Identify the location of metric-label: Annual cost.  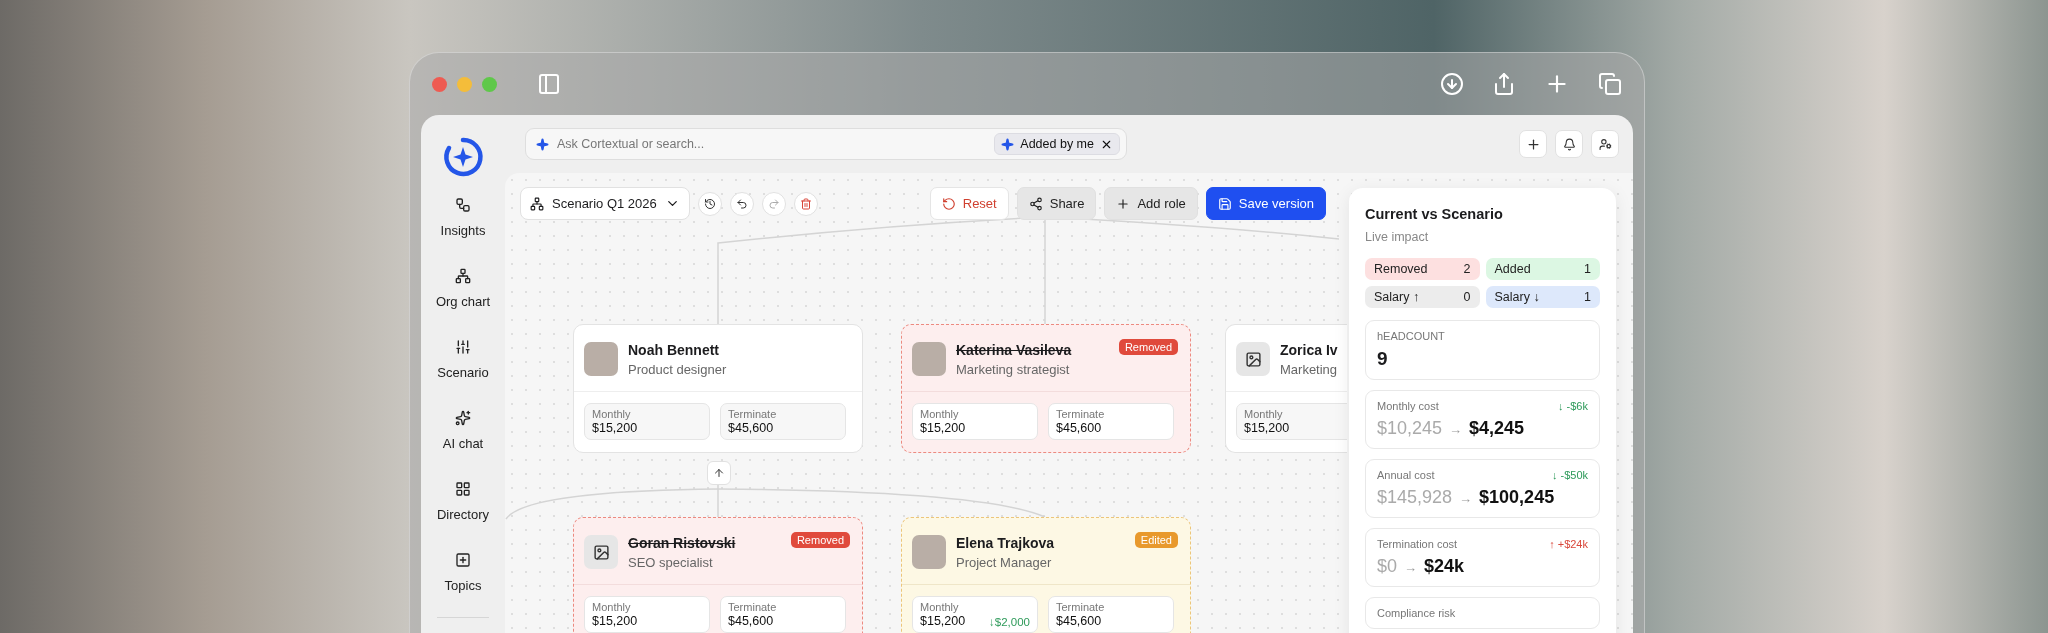
(1406, 475).